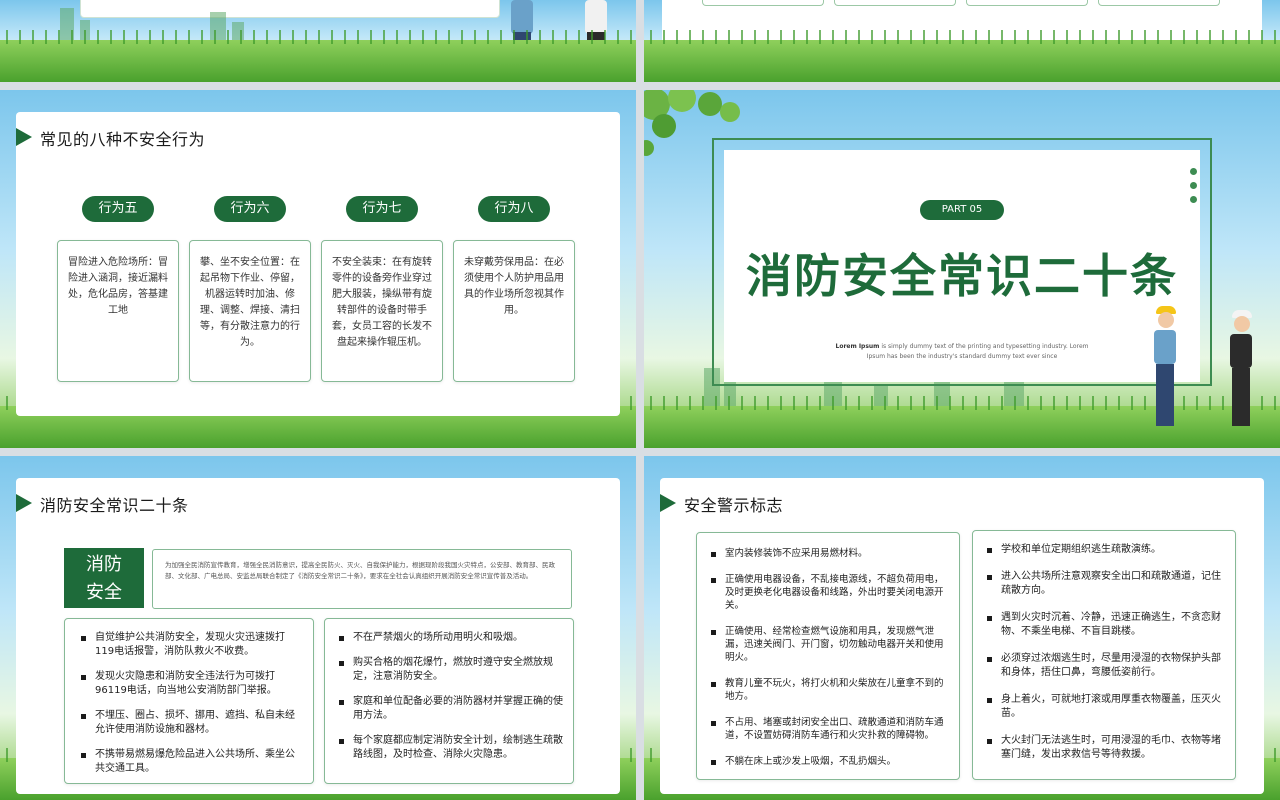 Image resolution: width=1280 pixels, height=800 pixels. Describe the element at coordinates (191, 645) in the screenshot. I see `list-item: 自觉维护公共消防安全，发现火灾迅速拨打119电话报警，消防队救火不收费。` at that location.